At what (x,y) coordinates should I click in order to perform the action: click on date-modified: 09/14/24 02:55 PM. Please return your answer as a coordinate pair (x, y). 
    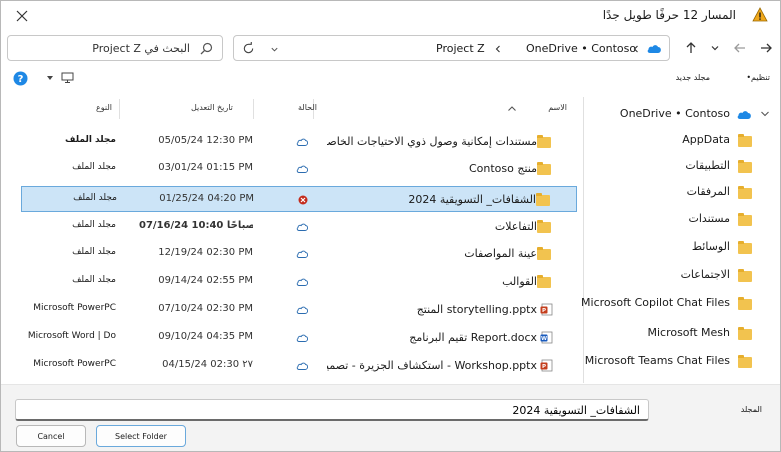
    Looking at the image, I should click on (205, 280).